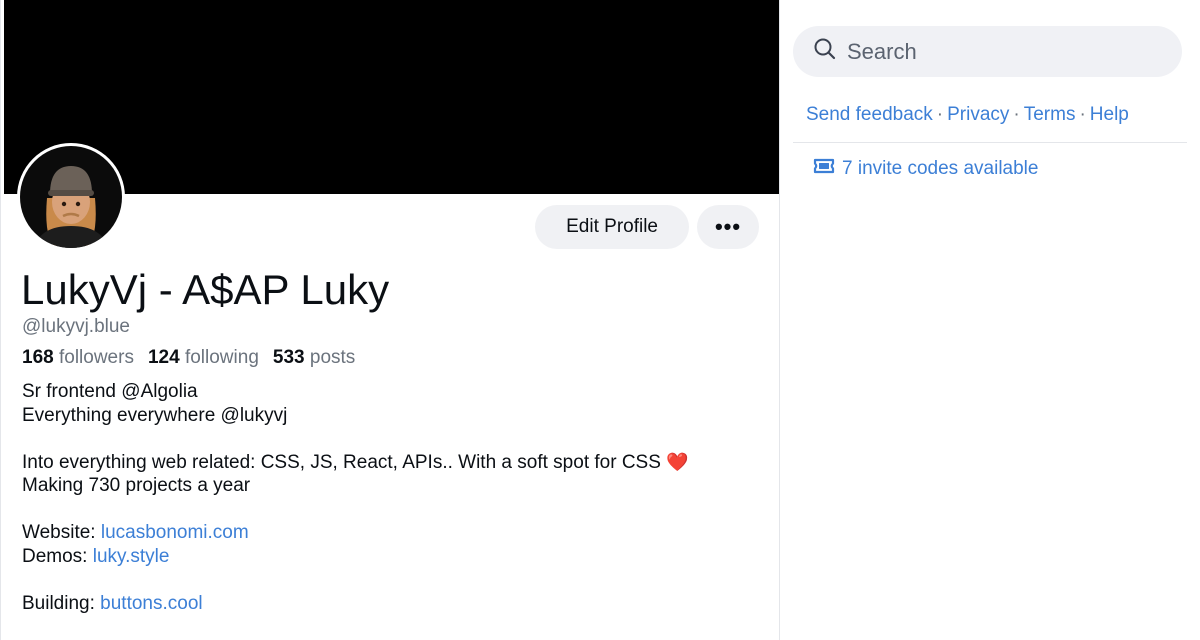  Describe the element at coordinates (221, 357) in the screenshot. I see `following-label: following` at that location.